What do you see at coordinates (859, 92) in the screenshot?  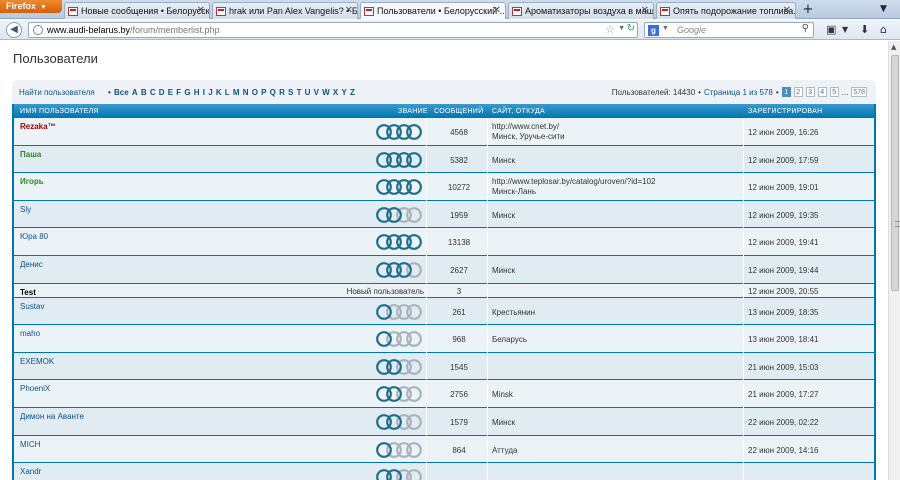 I see `page-button-last: 578` at bounding box center [859, 92].